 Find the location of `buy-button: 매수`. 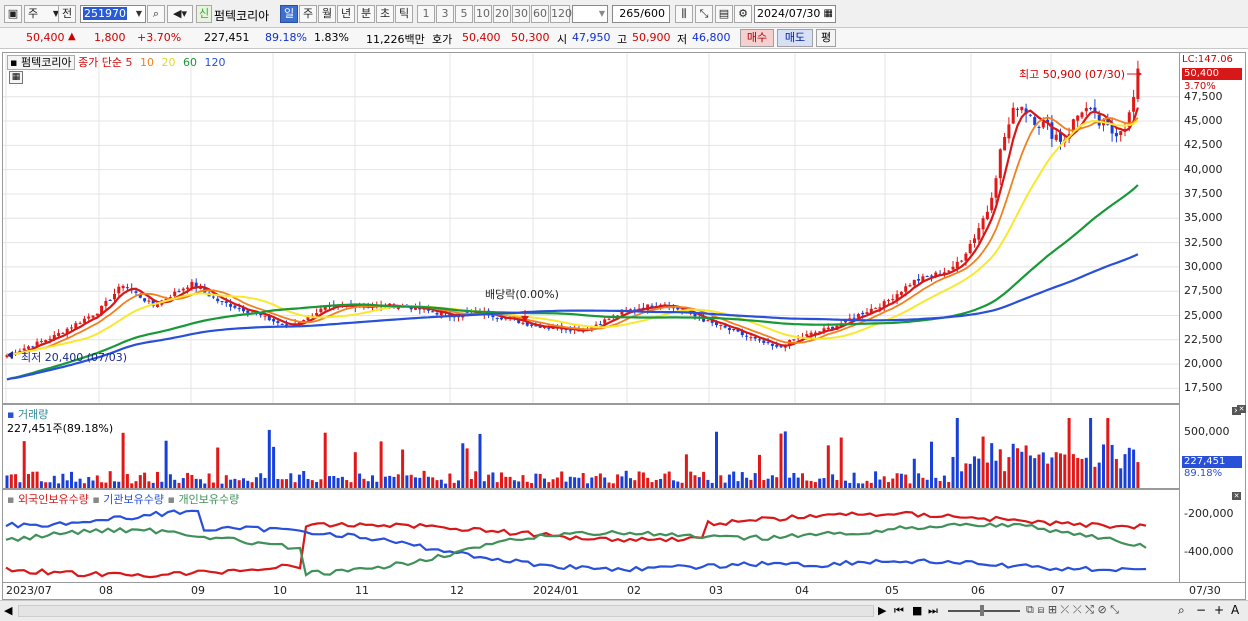

buy-button: 매수 is located at coordinates (757, 38).